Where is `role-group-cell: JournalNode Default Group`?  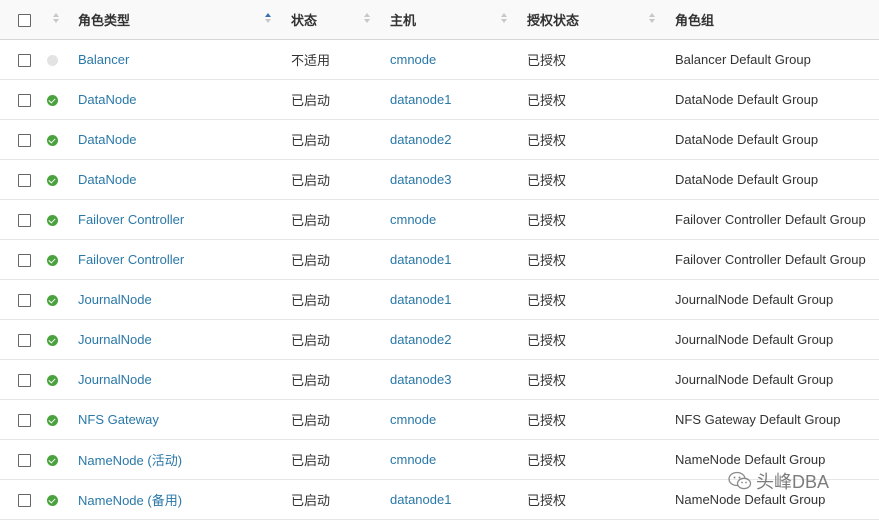 role-group-cell: JournalNode Default Group is located at coordinates (754, 379).